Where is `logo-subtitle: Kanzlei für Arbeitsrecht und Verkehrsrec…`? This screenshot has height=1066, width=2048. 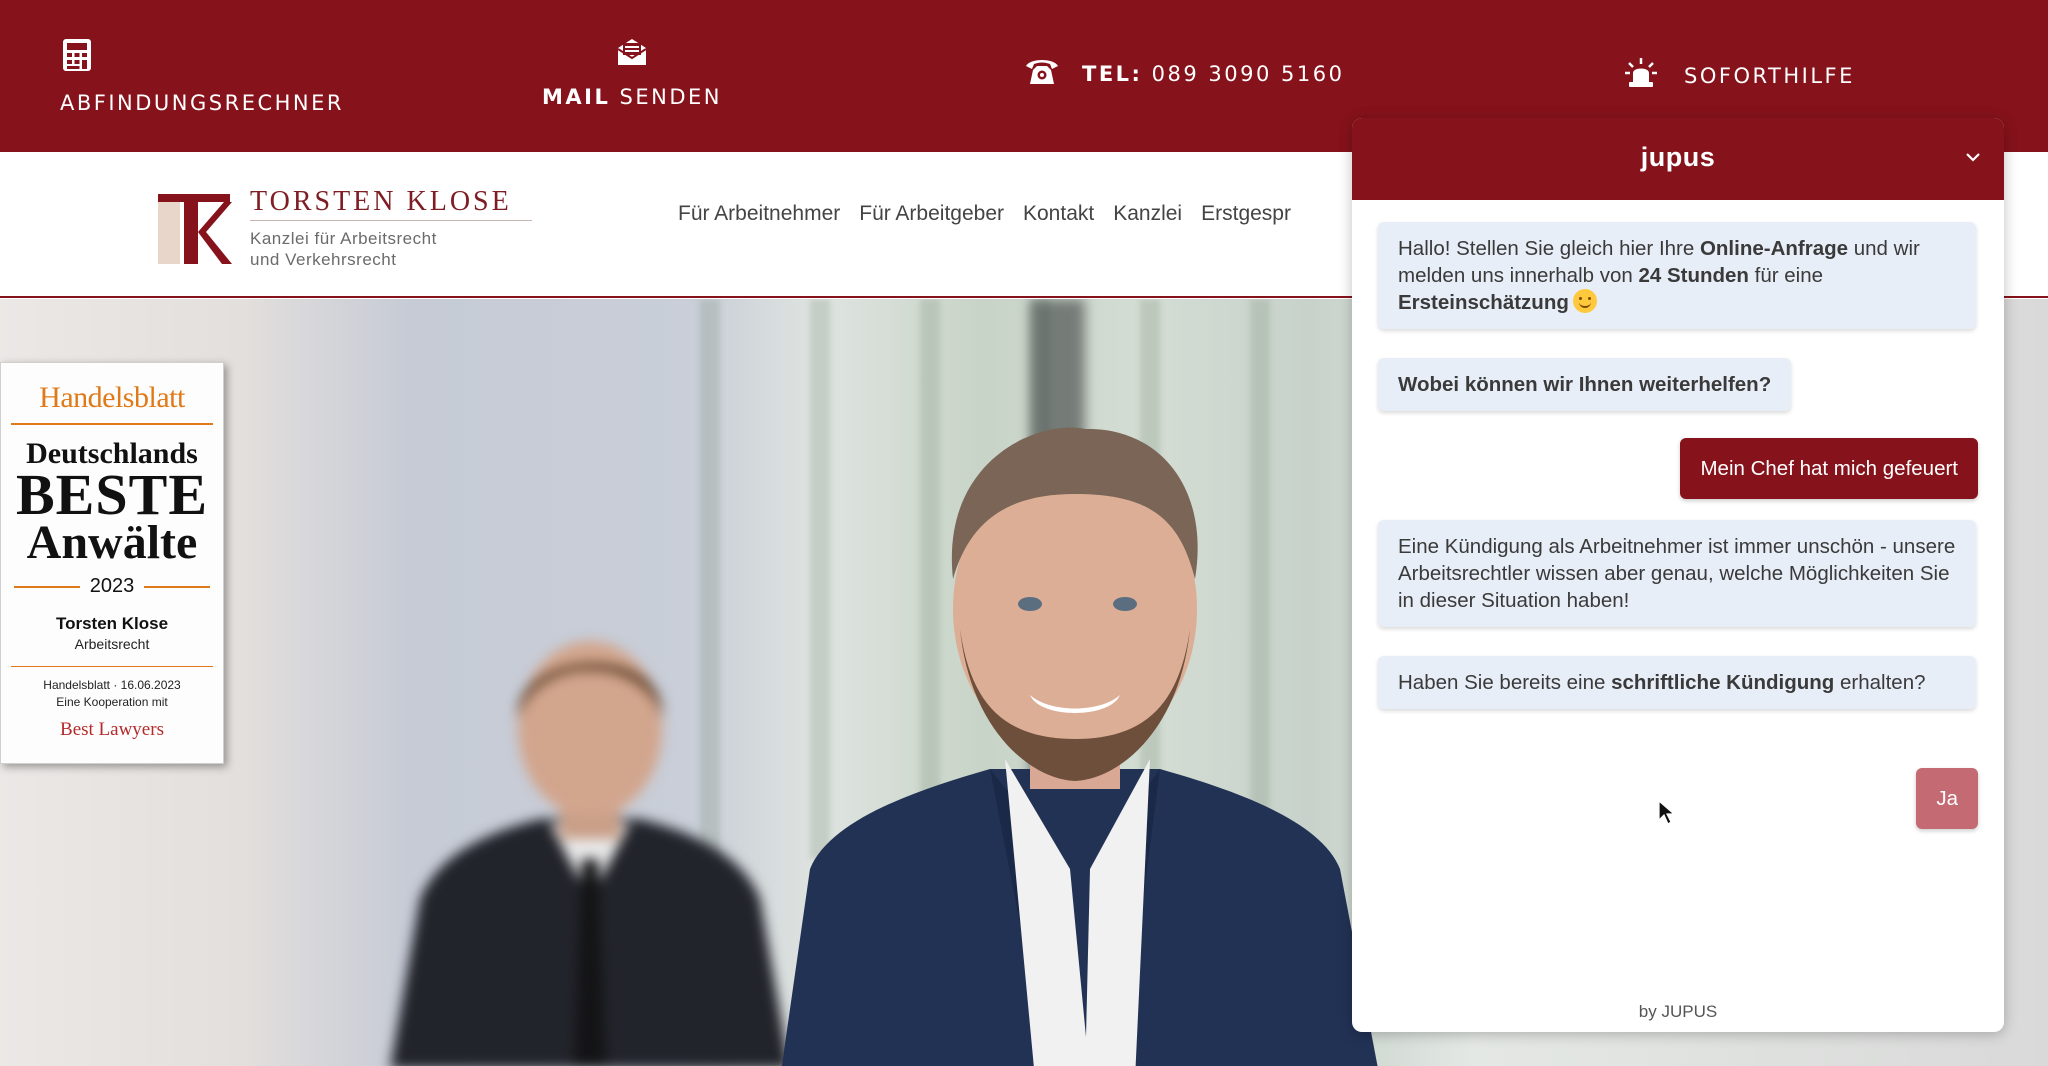 logo-subtitle: Kanzlei für Arbeitsrecht und Verkehrsrec… is located at coordinates (343, 249).